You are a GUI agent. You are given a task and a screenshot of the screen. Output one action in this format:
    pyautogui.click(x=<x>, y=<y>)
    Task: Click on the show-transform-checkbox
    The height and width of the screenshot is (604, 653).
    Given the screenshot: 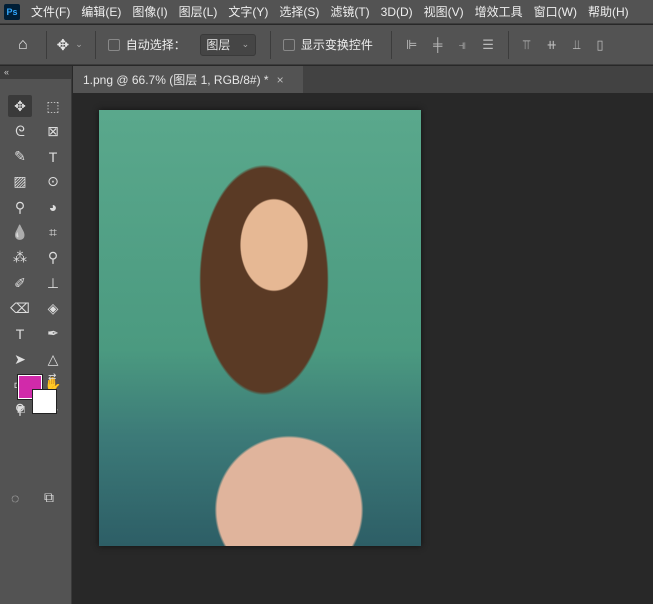 What is the action you would take?
    pyautogui.click(x=288, y=44)
    